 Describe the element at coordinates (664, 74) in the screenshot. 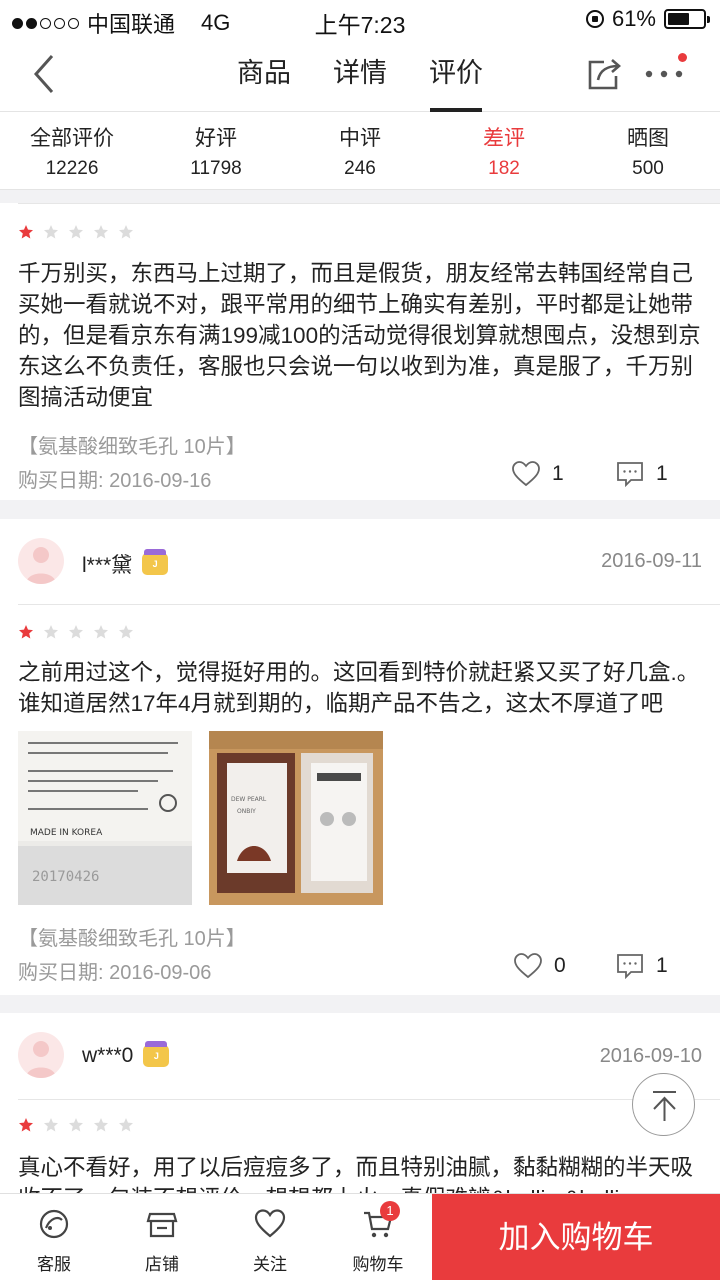

I see `more-icon` at that location.